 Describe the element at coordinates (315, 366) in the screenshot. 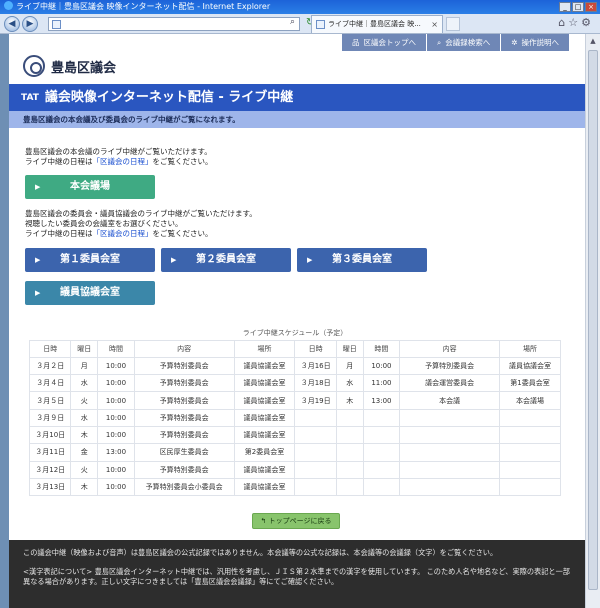

I see `table-cell: ３月16日` at that location.